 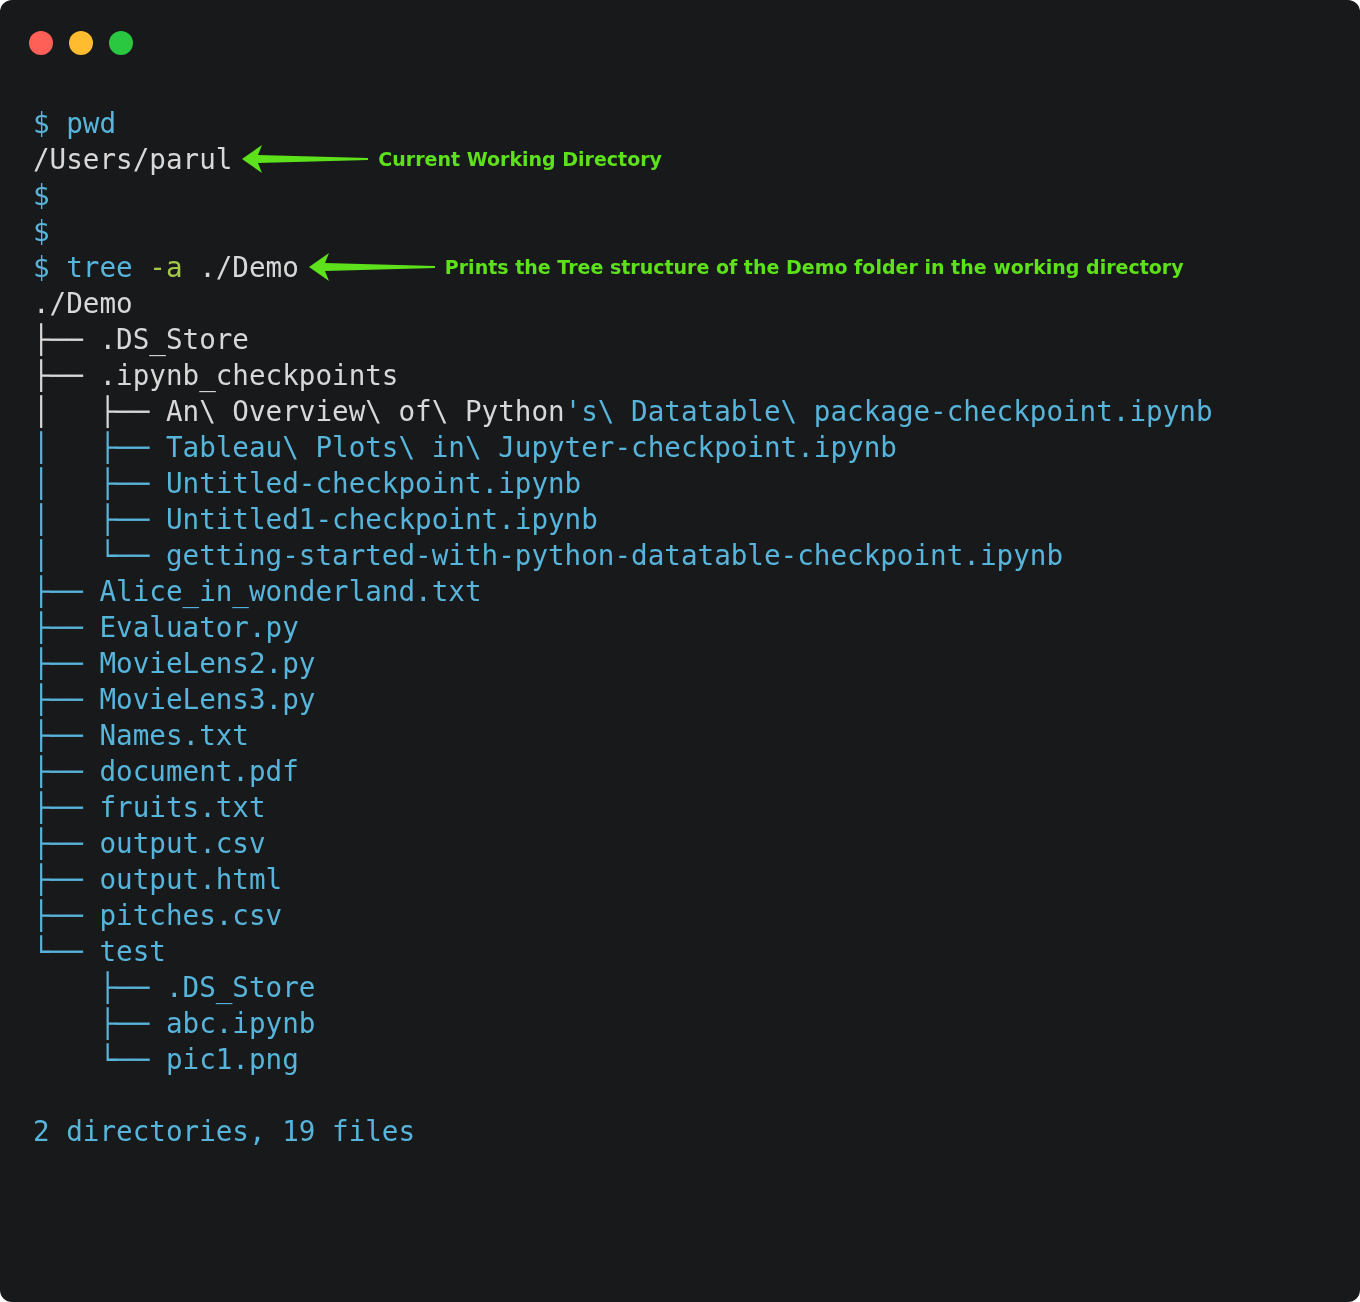 What do you see at coordinates (249, 375) in the screenshot?
I see `output-text: .ipynb_checkpoints` at bounding box center [249, 375].